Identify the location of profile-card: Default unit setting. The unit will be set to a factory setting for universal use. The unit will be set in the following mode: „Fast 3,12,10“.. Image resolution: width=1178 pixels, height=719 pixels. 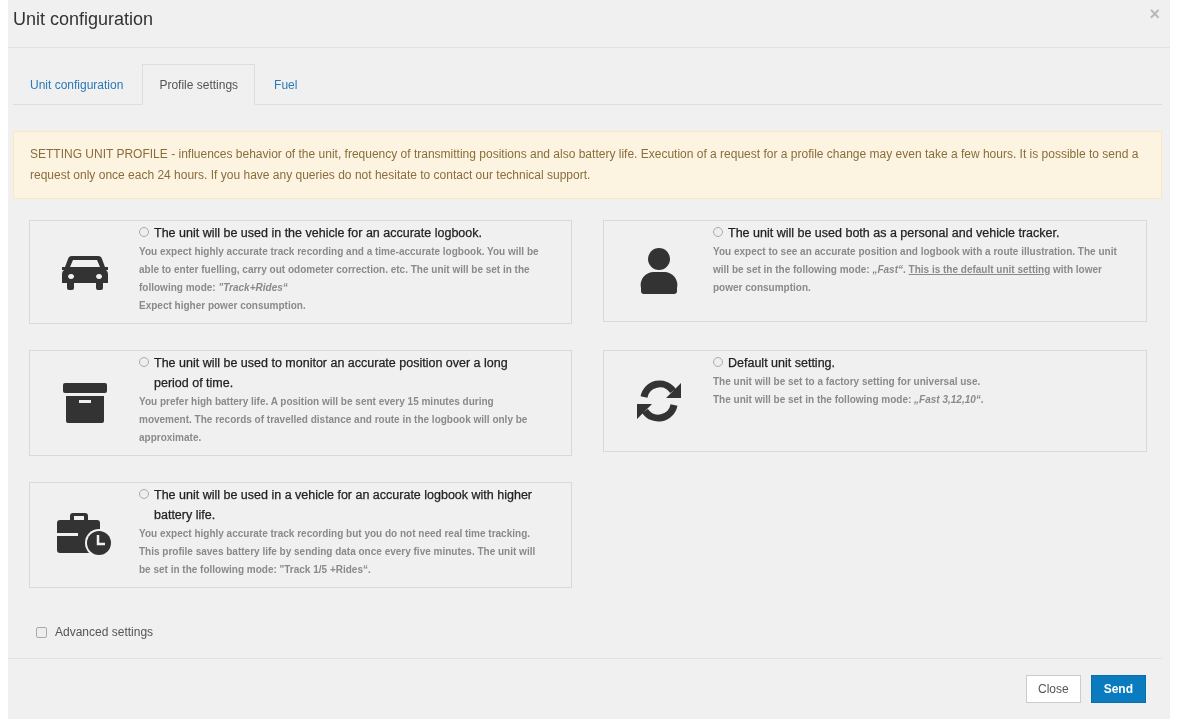
(875, 401).